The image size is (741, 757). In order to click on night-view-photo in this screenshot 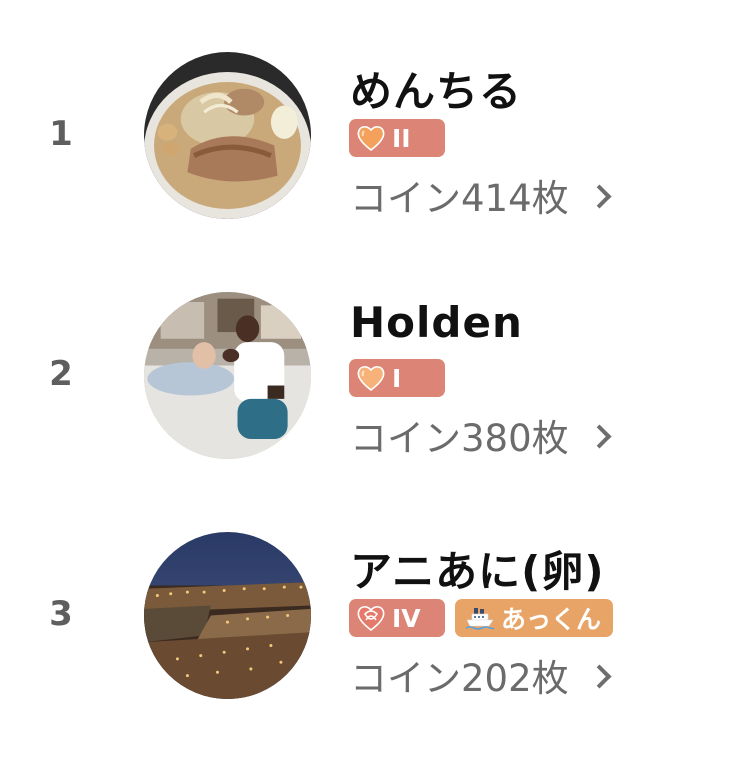, I will do `click(227, 615)`.